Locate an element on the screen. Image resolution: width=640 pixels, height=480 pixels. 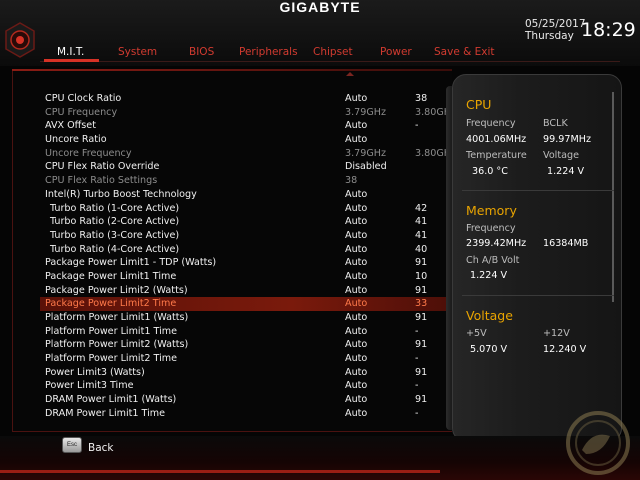
setting-label: Platform Power Limit2 (Watts) is located at coordinates (117, 345).